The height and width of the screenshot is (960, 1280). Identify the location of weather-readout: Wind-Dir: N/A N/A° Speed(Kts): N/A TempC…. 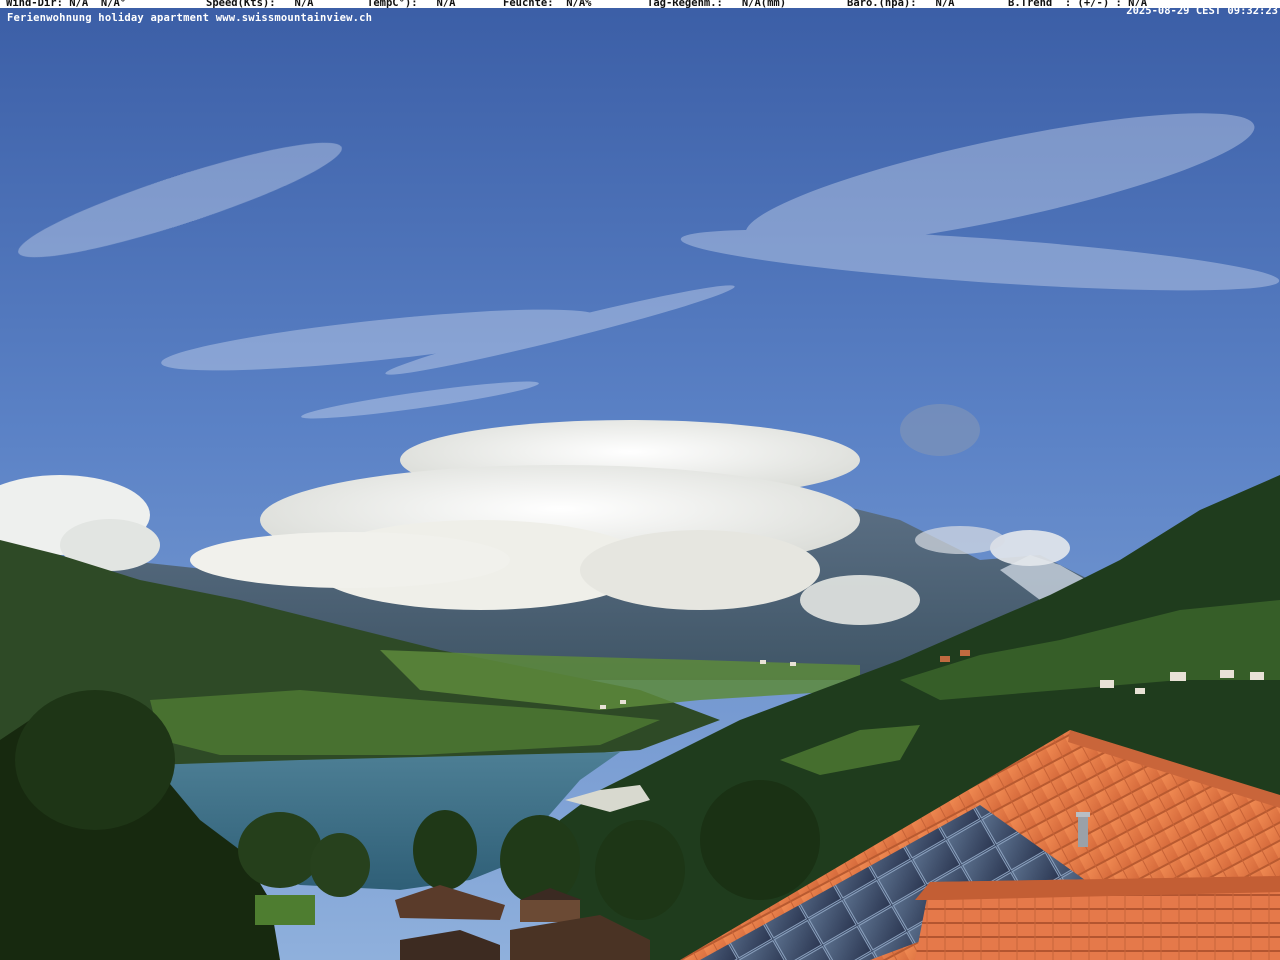
(640, 4).